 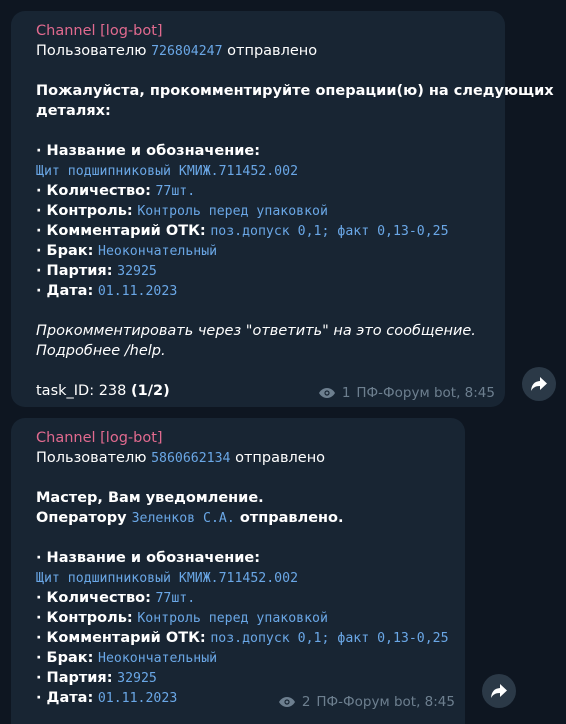 I want to click on recipient-line: Пользователю 5860662134 отправлено, so click(x=181, y=458).